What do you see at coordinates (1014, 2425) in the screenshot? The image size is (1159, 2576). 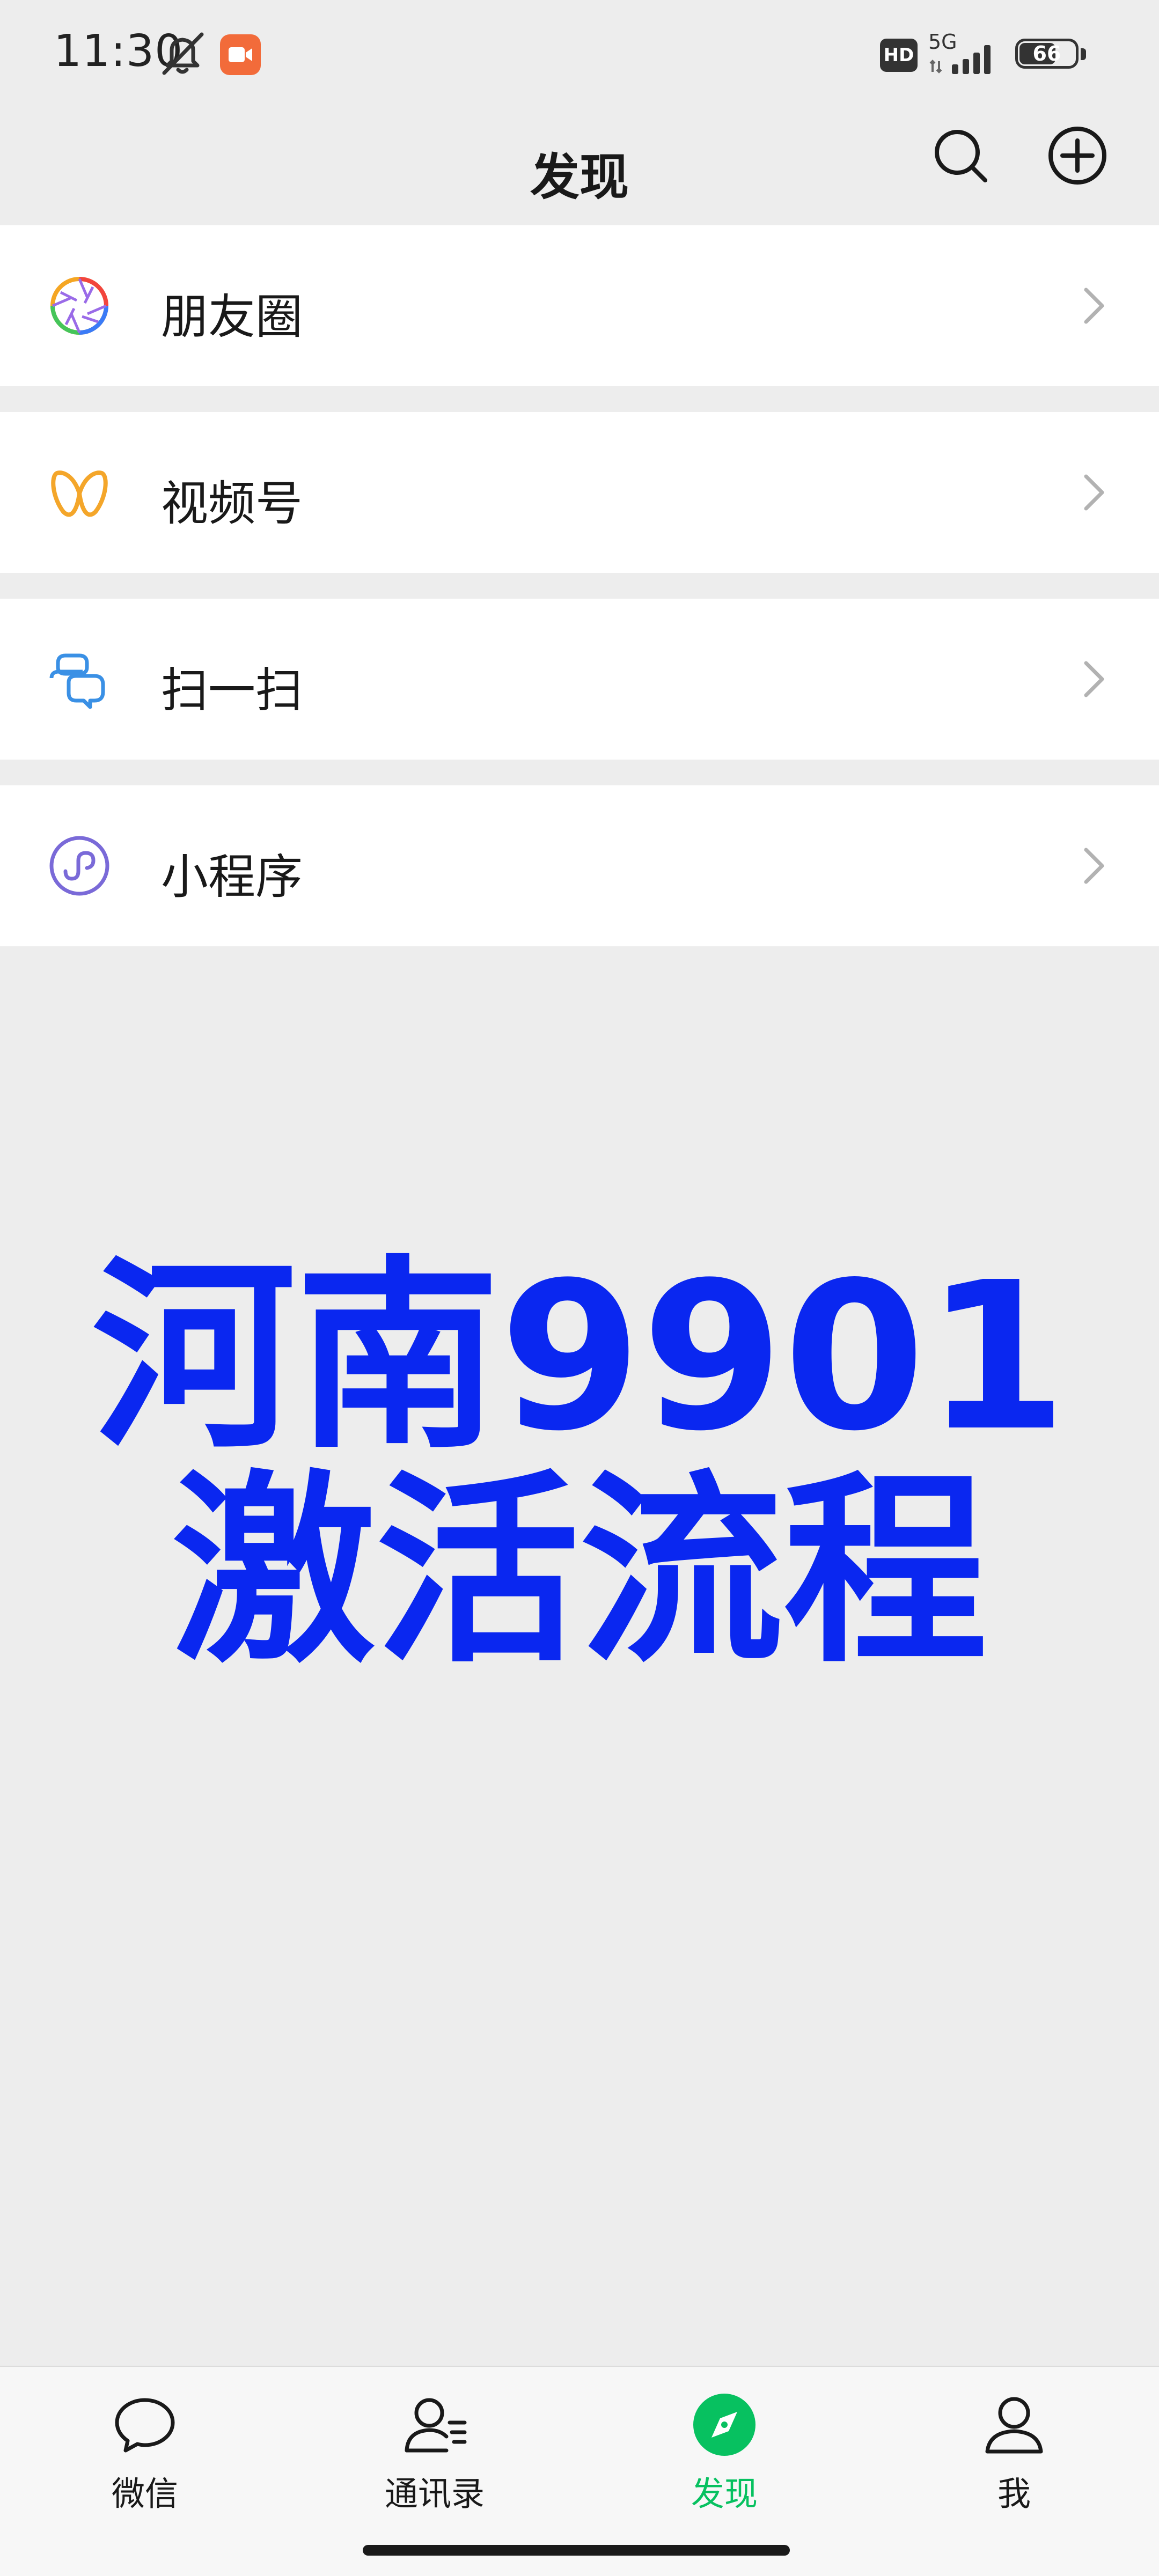 I see `me-icon` at bounding box center [1014, 2425].